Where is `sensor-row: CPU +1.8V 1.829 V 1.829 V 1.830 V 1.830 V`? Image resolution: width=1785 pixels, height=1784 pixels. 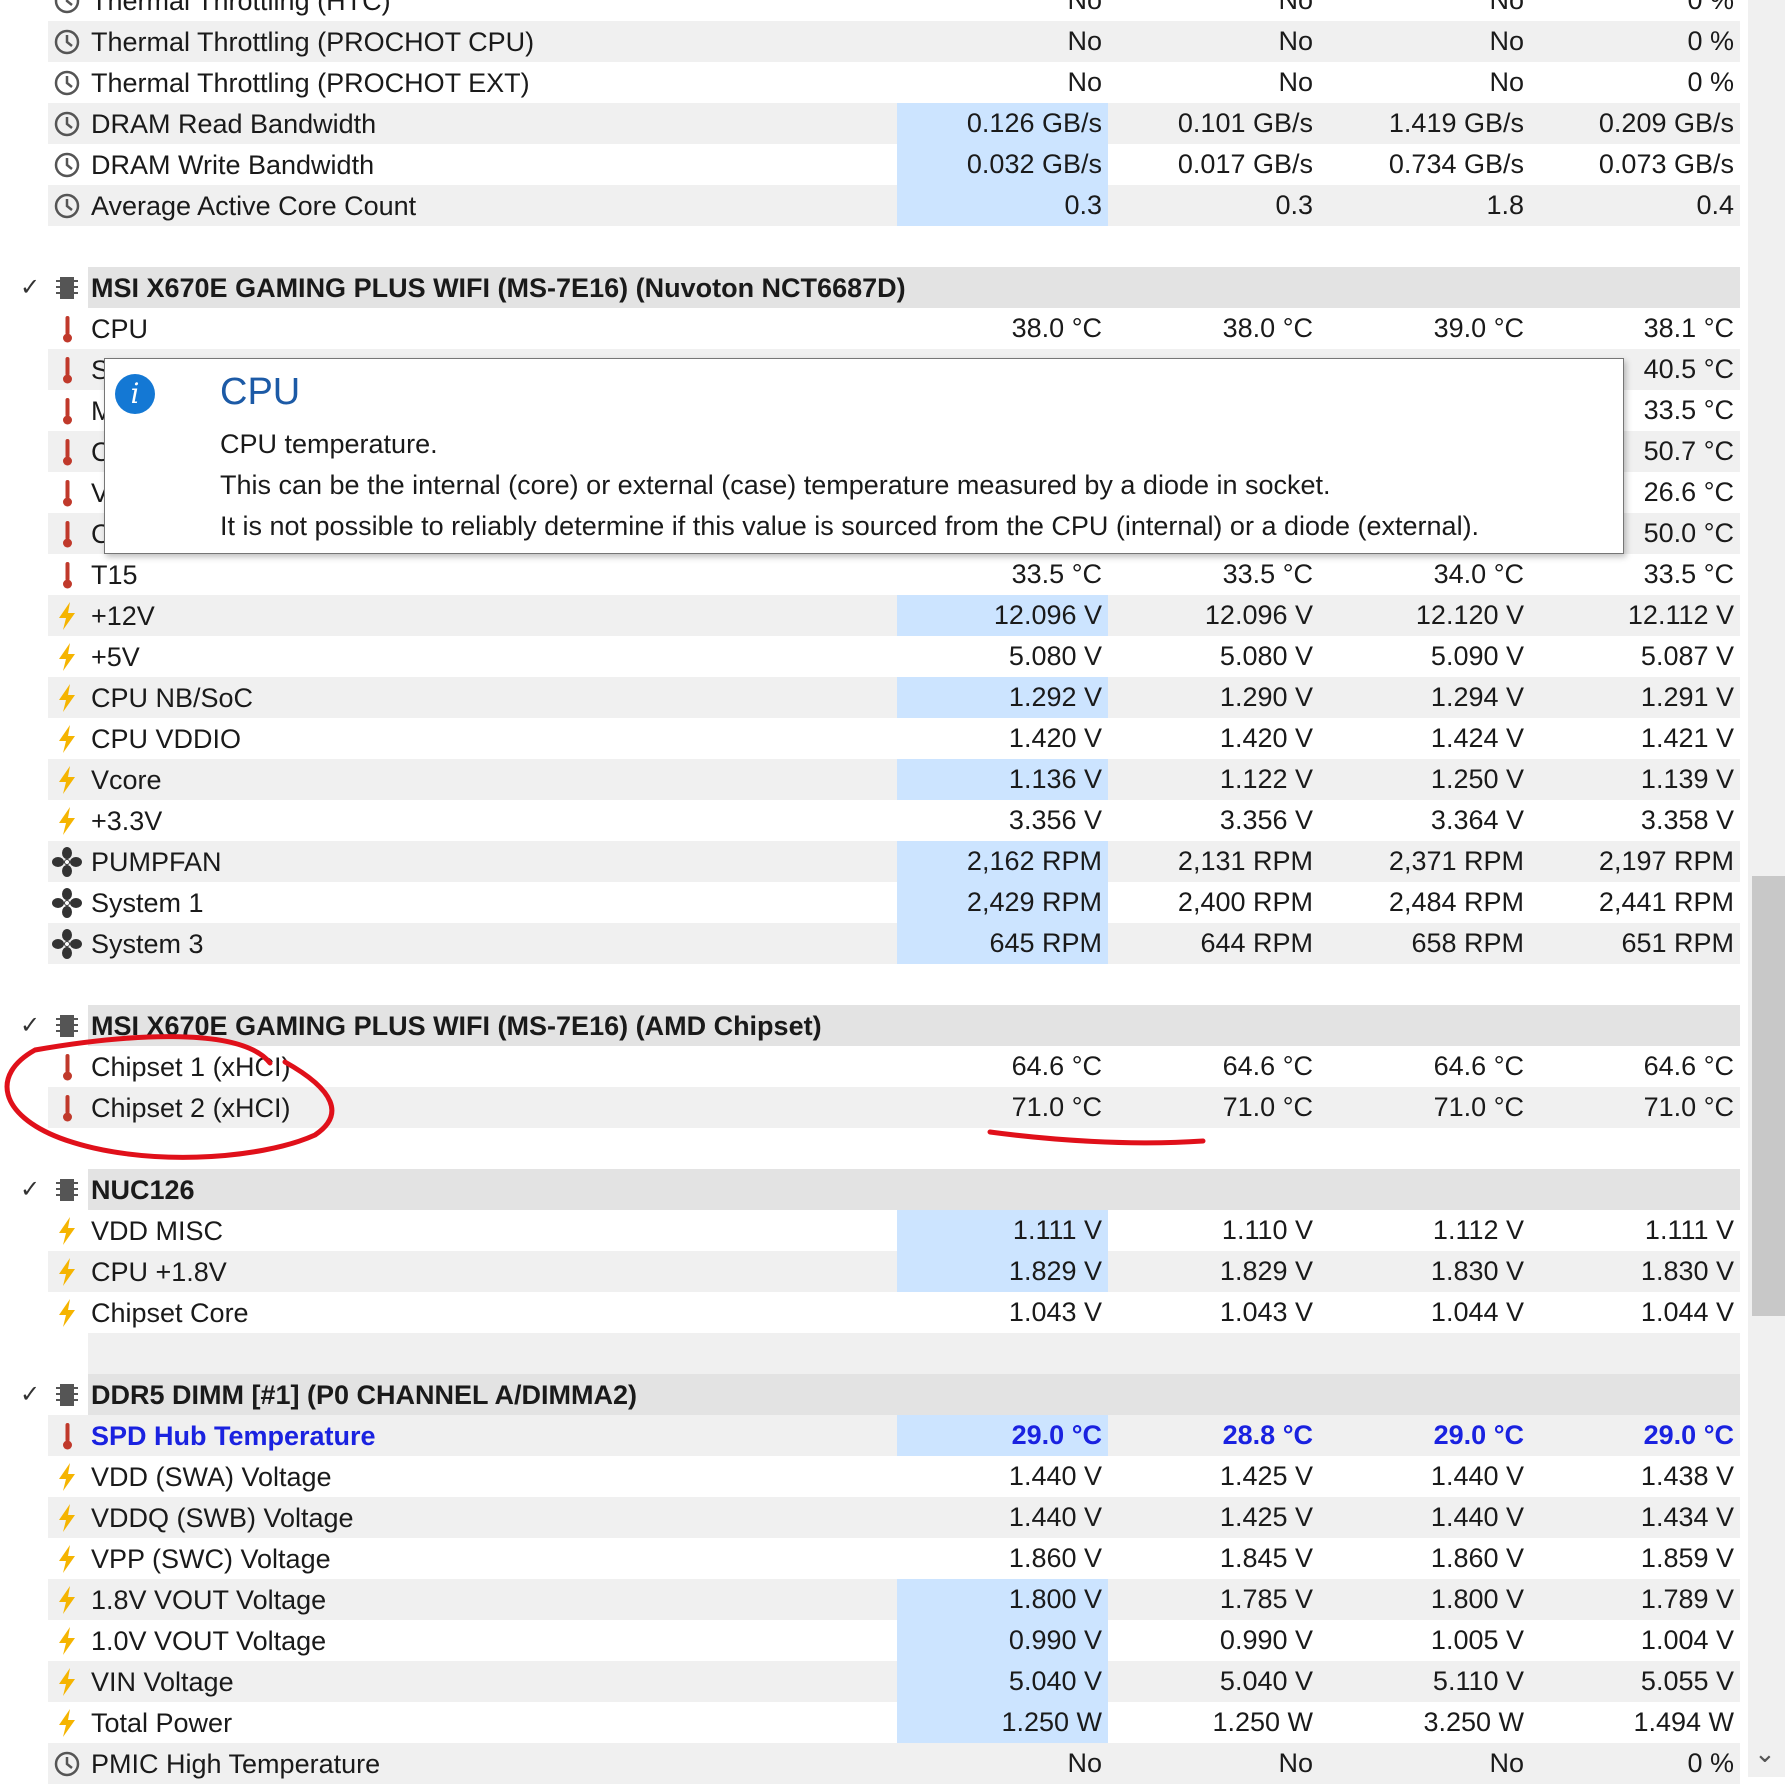 sensor-row: CPU +1.8V 1.829 V 1.829 V 1.830 V 1.830 V is located at coordinates (870, 1271).